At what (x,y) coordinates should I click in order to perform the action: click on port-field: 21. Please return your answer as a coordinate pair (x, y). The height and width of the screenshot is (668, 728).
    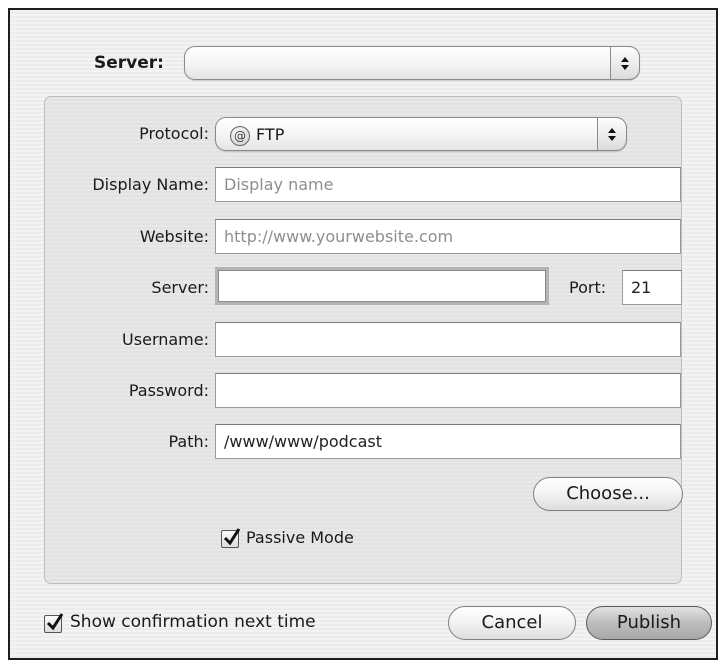
    Looking at the image, I should click on (652, 287).